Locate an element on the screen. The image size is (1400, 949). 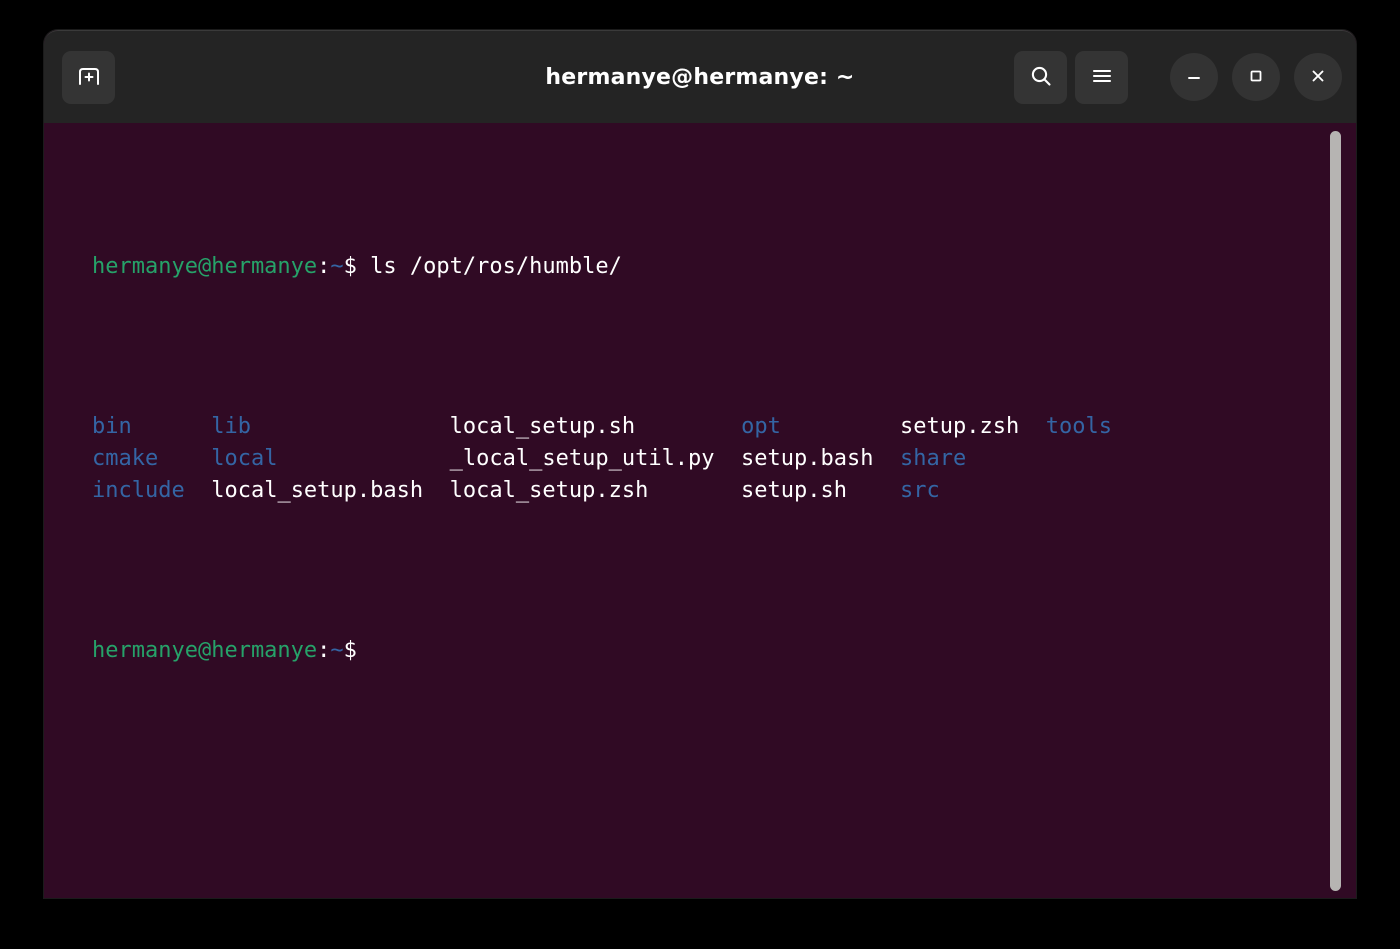
new-tab-button is located at coordinates (88, 77).